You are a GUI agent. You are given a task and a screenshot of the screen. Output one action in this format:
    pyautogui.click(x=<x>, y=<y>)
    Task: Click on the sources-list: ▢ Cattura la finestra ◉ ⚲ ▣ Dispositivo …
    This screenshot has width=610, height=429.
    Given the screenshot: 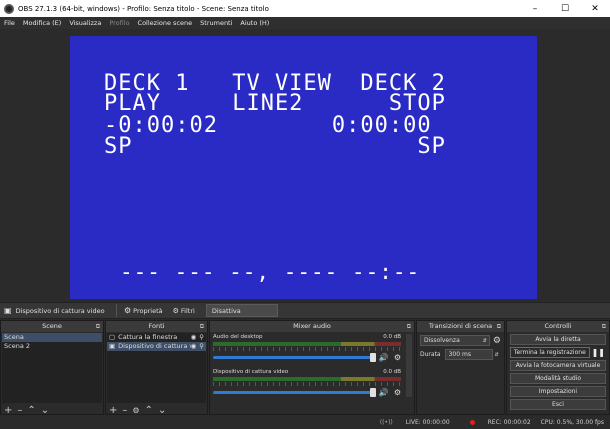 What is the action you would take?
    pyautogui.click(x=156, y=368)
    